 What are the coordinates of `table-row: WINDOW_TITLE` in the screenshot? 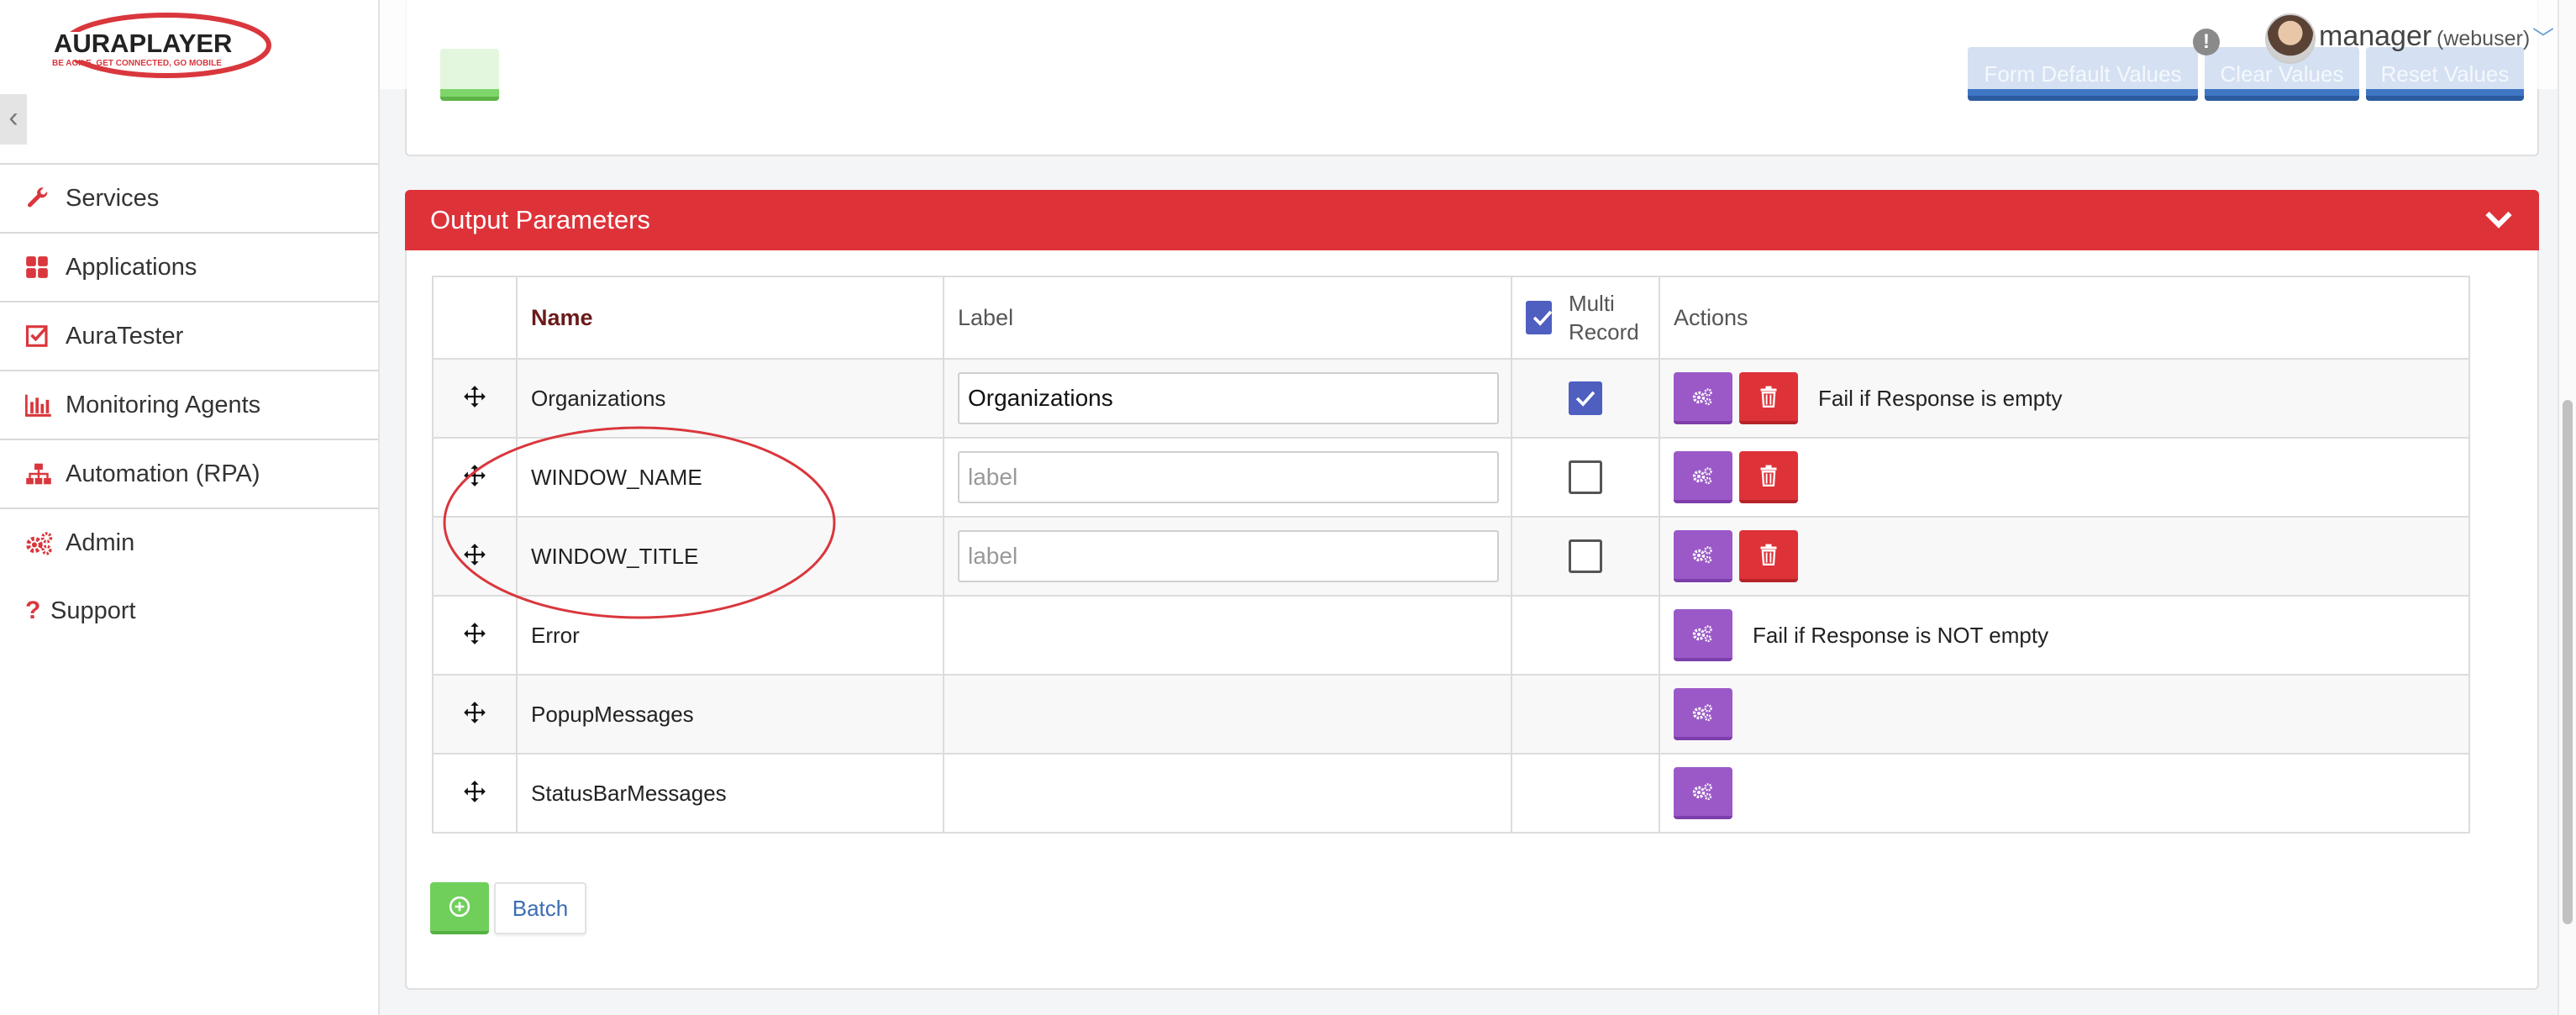 It's located at (1451, 556).